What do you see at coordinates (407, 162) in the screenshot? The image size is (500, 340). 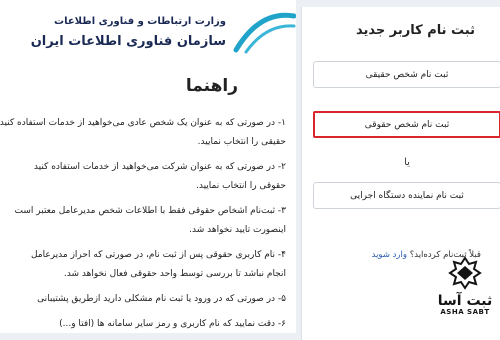 I see `or-divider: یا` at bounding box center [407, 162].